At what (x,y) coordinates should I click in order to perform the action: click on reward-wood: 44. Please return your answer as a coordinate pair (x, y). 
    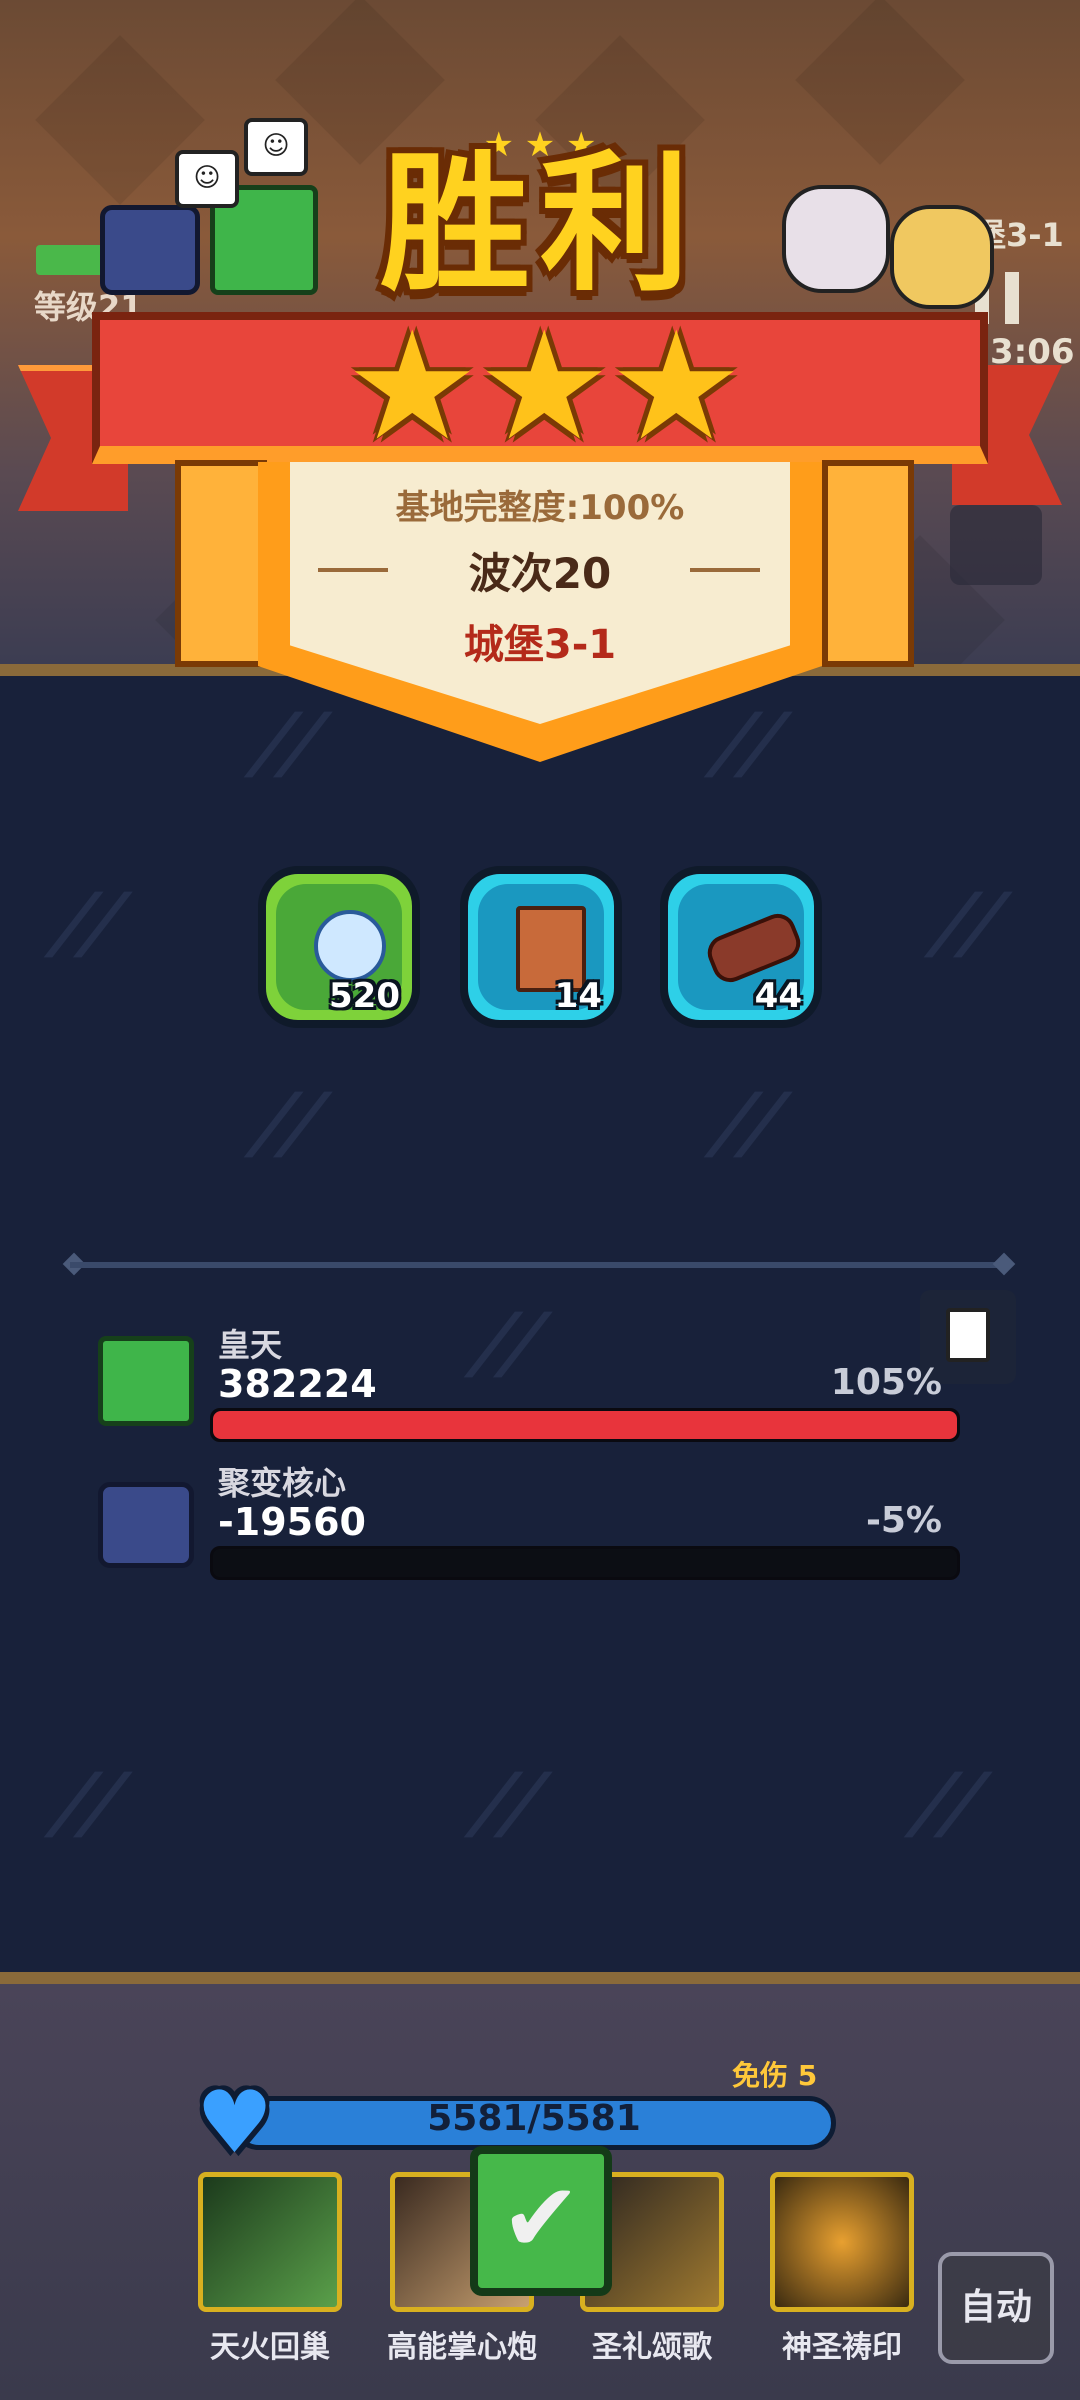
    Looking at the image, I should click on (741, 947).